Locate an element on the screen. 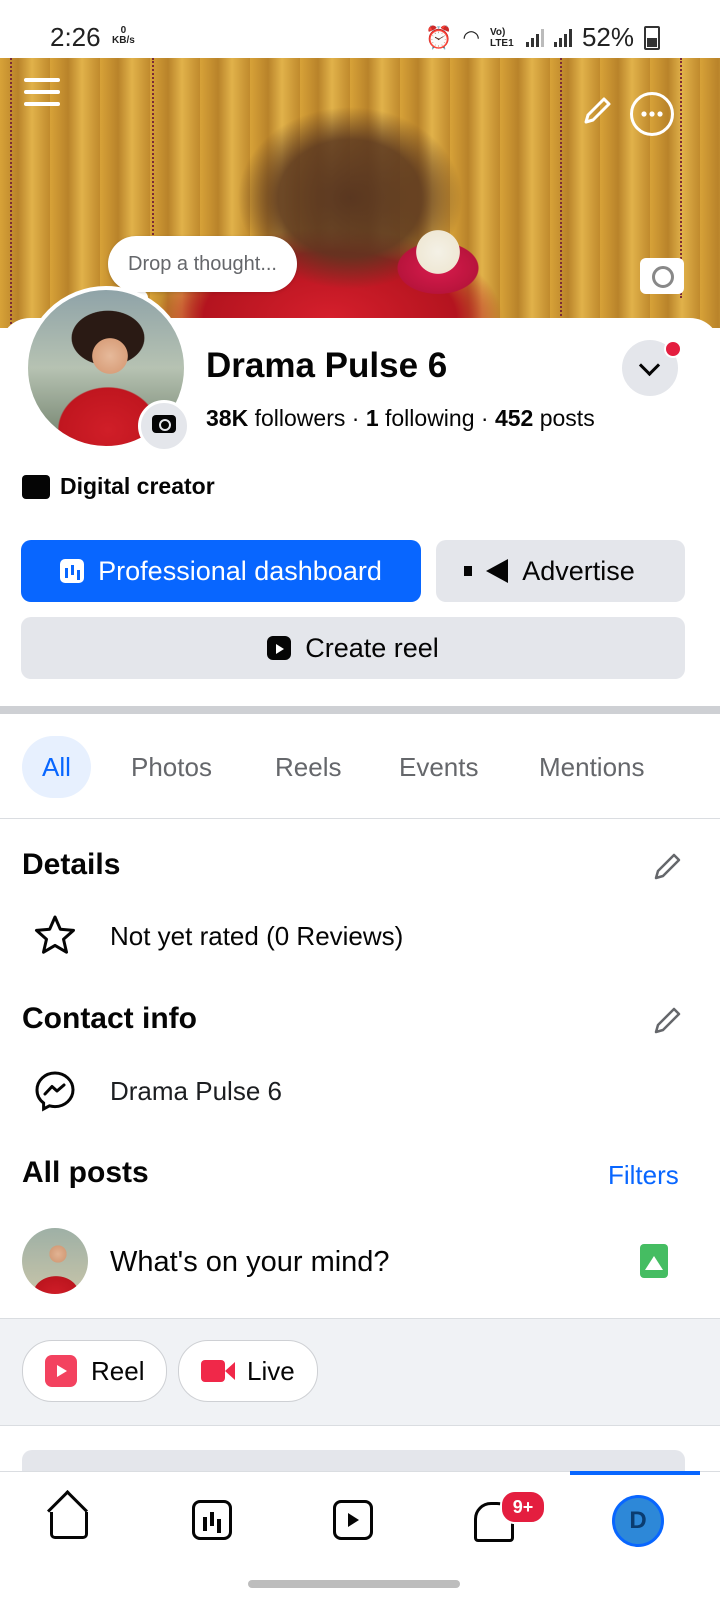 This screenshot has height=1601, width=720. composer-input: What's on your mind? is located at coordinates (250, 1262).